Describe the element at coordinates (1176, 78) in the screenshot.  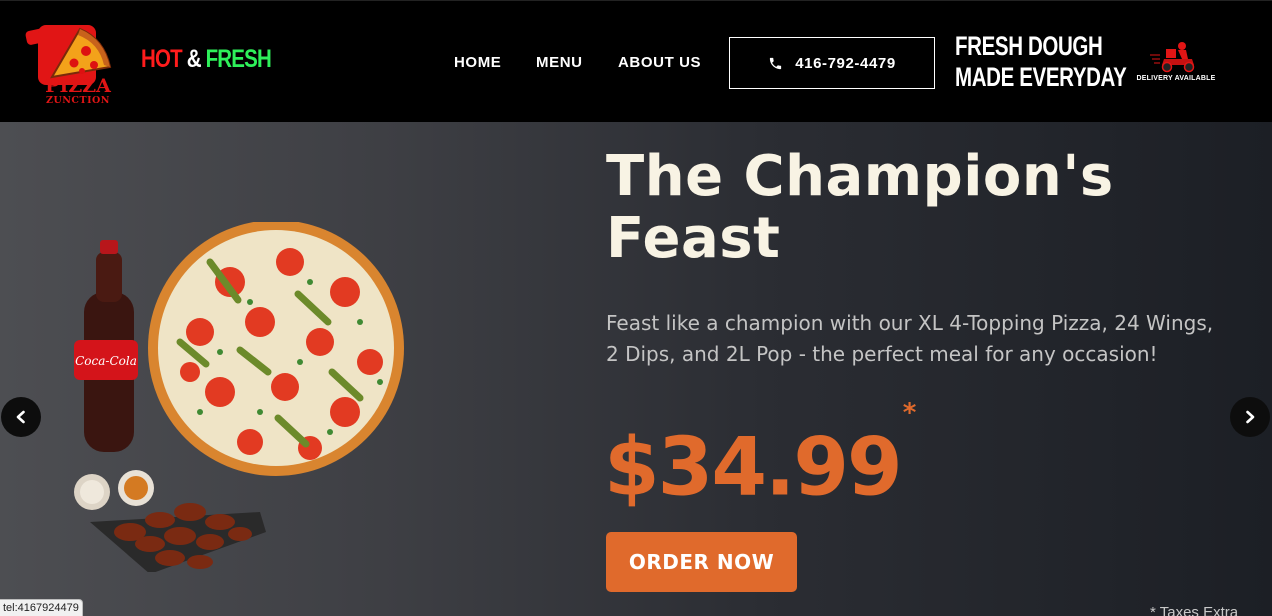
I see `delivery-label: DELIVERY AVAILABLE` at that location.